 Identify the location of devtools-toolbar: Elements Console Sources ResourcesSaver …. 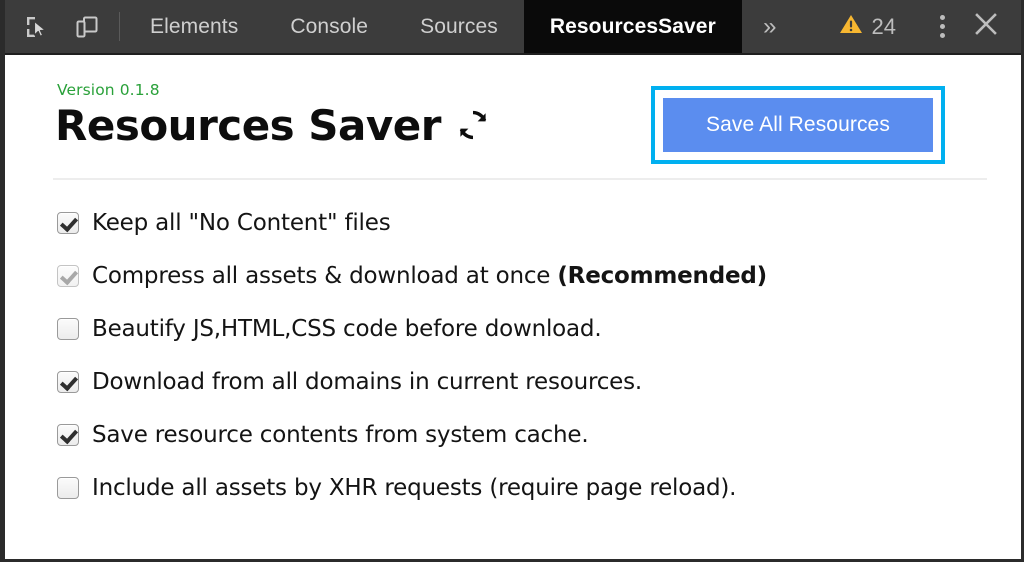
(513, 27).